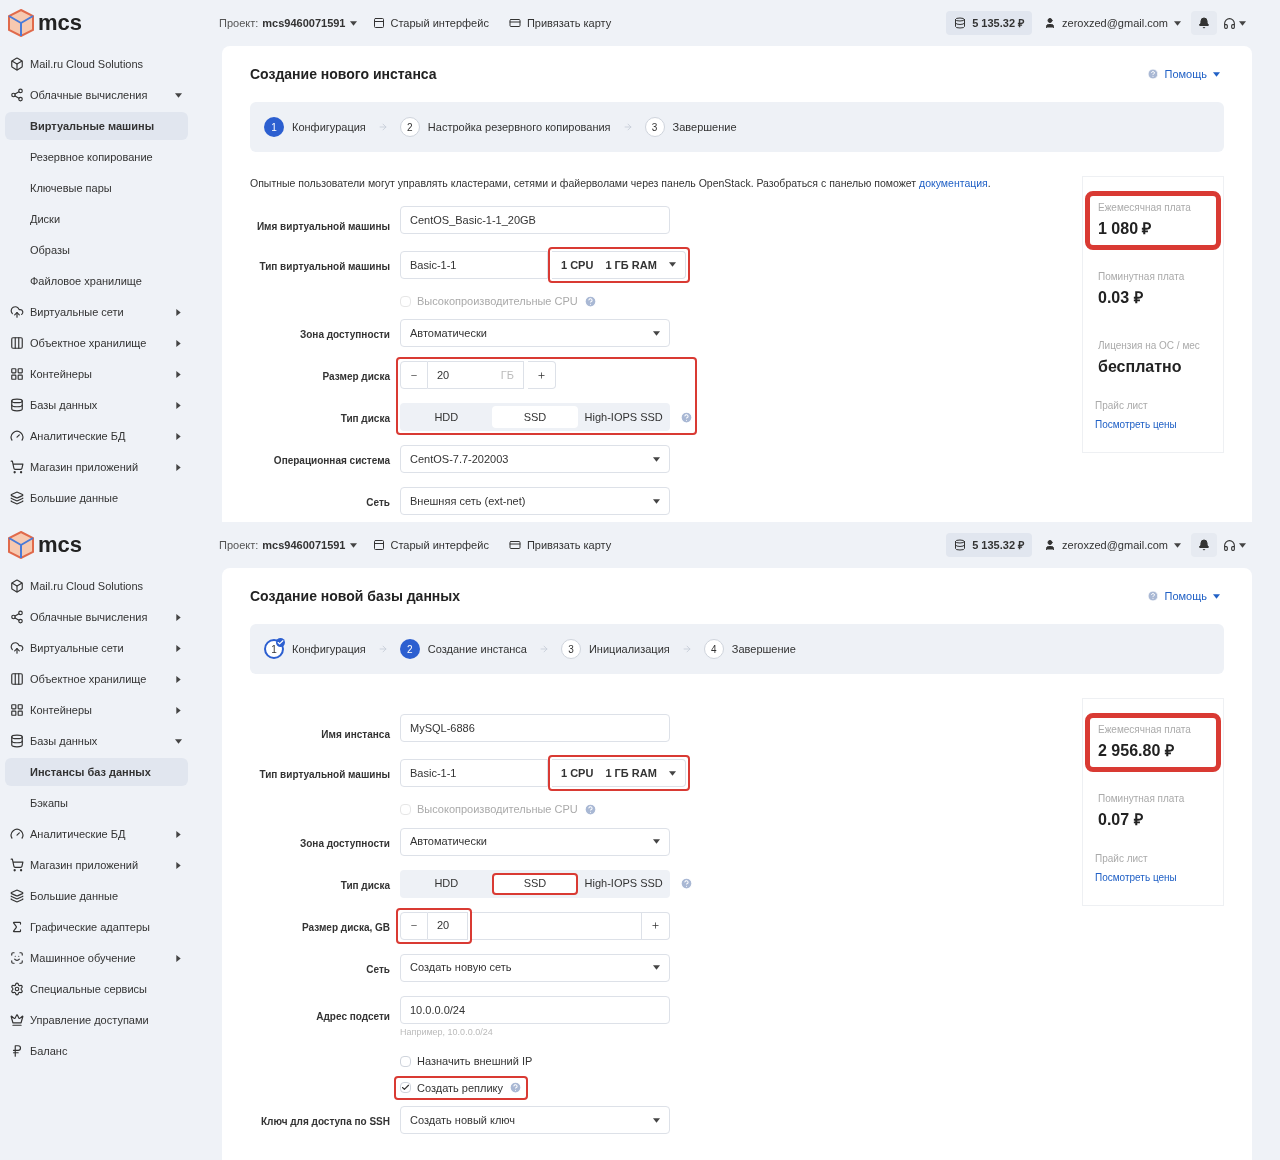  What do you see at coordinates (17, 95) in the screenshot?
I see `nodes-icon` at bounding box center [17, 95].